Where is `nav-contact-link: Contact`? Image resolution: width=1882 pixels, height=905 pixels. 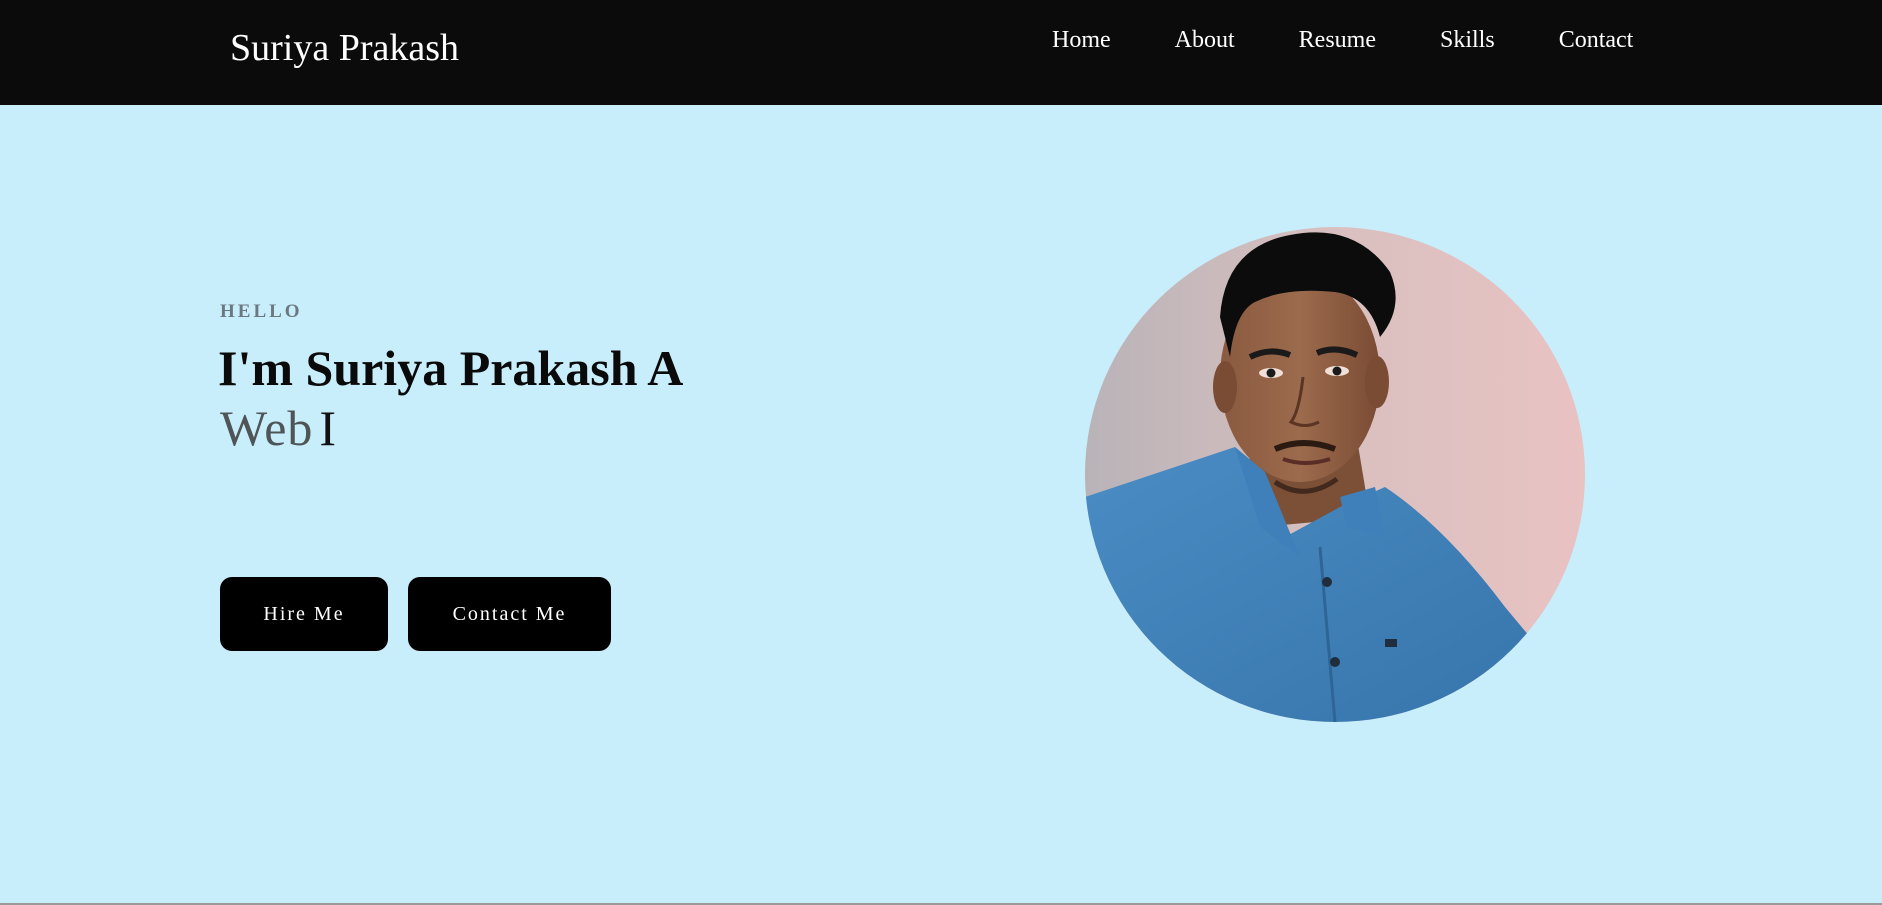 nav-contact-link: Contact is located at coordinates (1596, 40).